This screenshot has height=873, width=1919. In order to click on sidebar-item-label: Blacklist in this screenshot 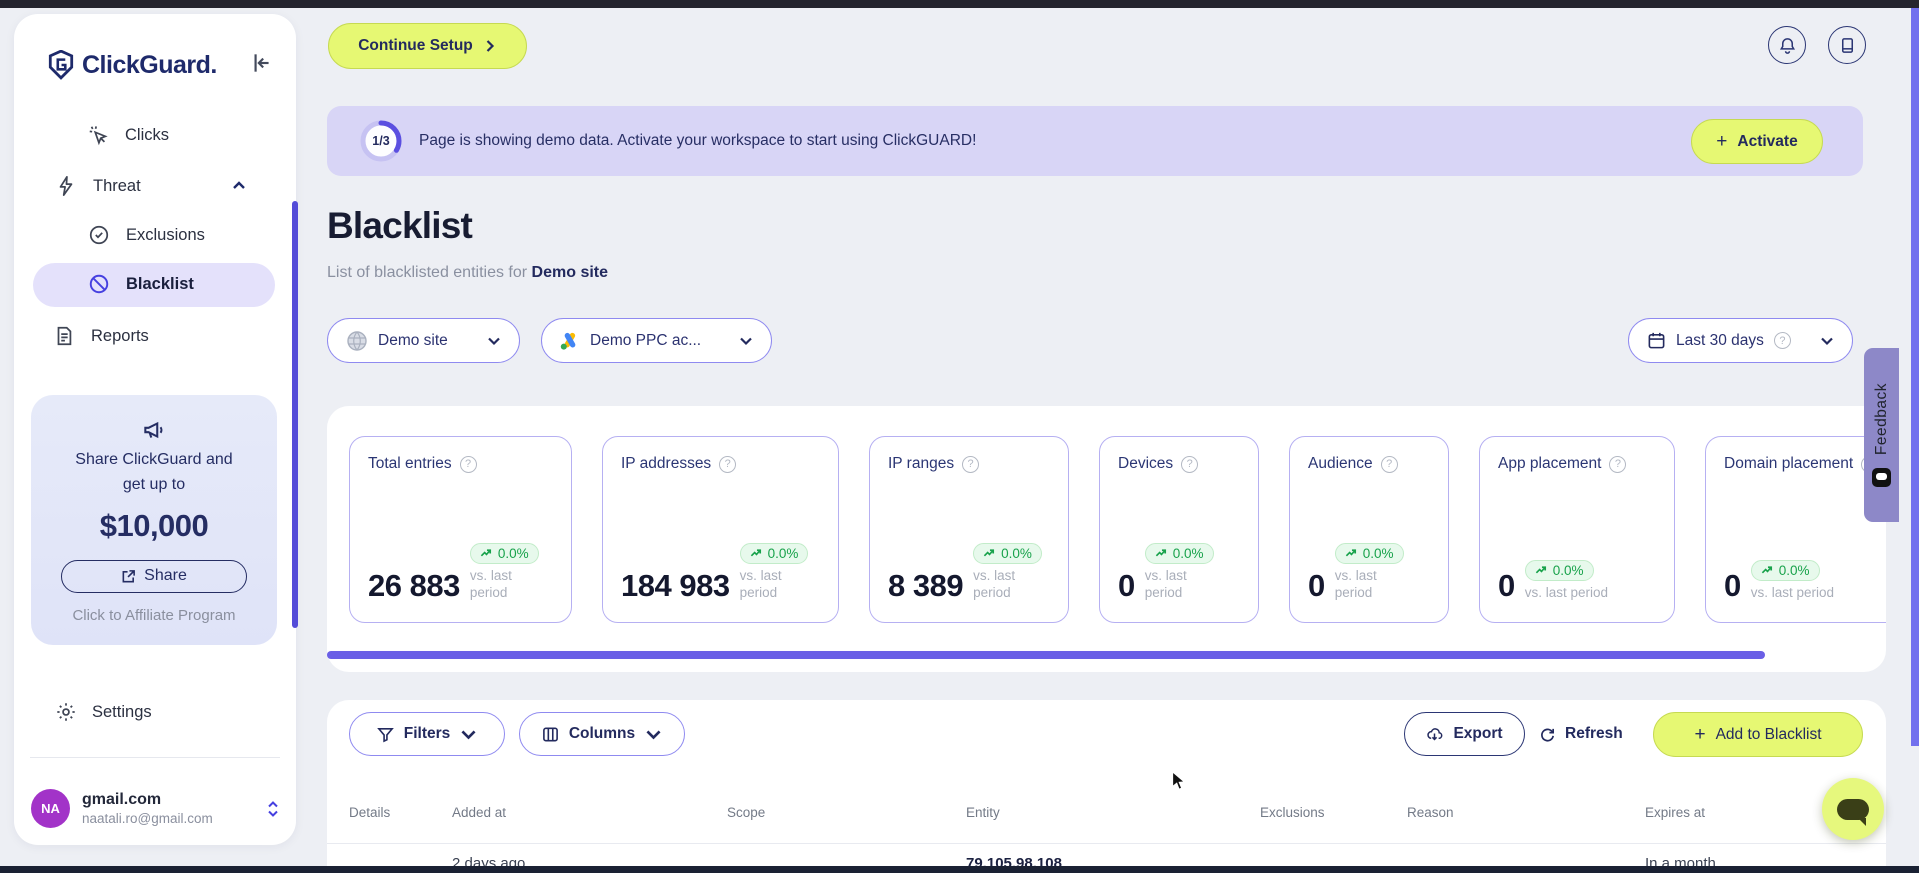, I will do `click(160, 283)`.